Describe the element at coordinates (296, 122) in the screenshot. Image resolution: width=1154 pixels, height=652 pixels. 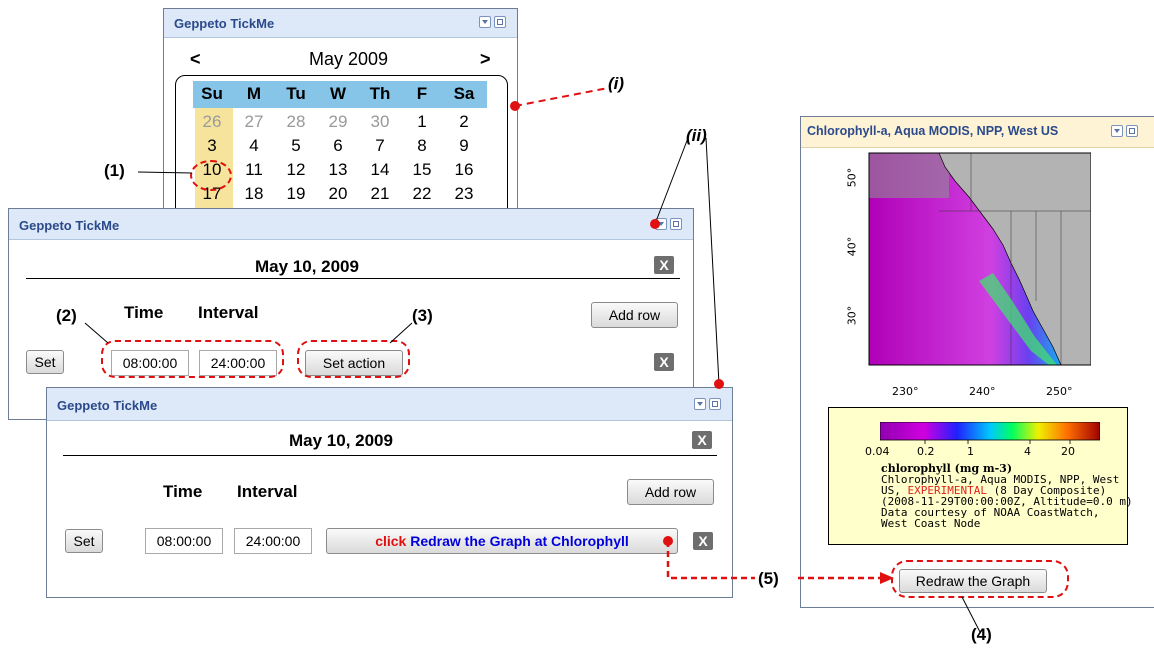
I see `calendar-day: 28` at that location.